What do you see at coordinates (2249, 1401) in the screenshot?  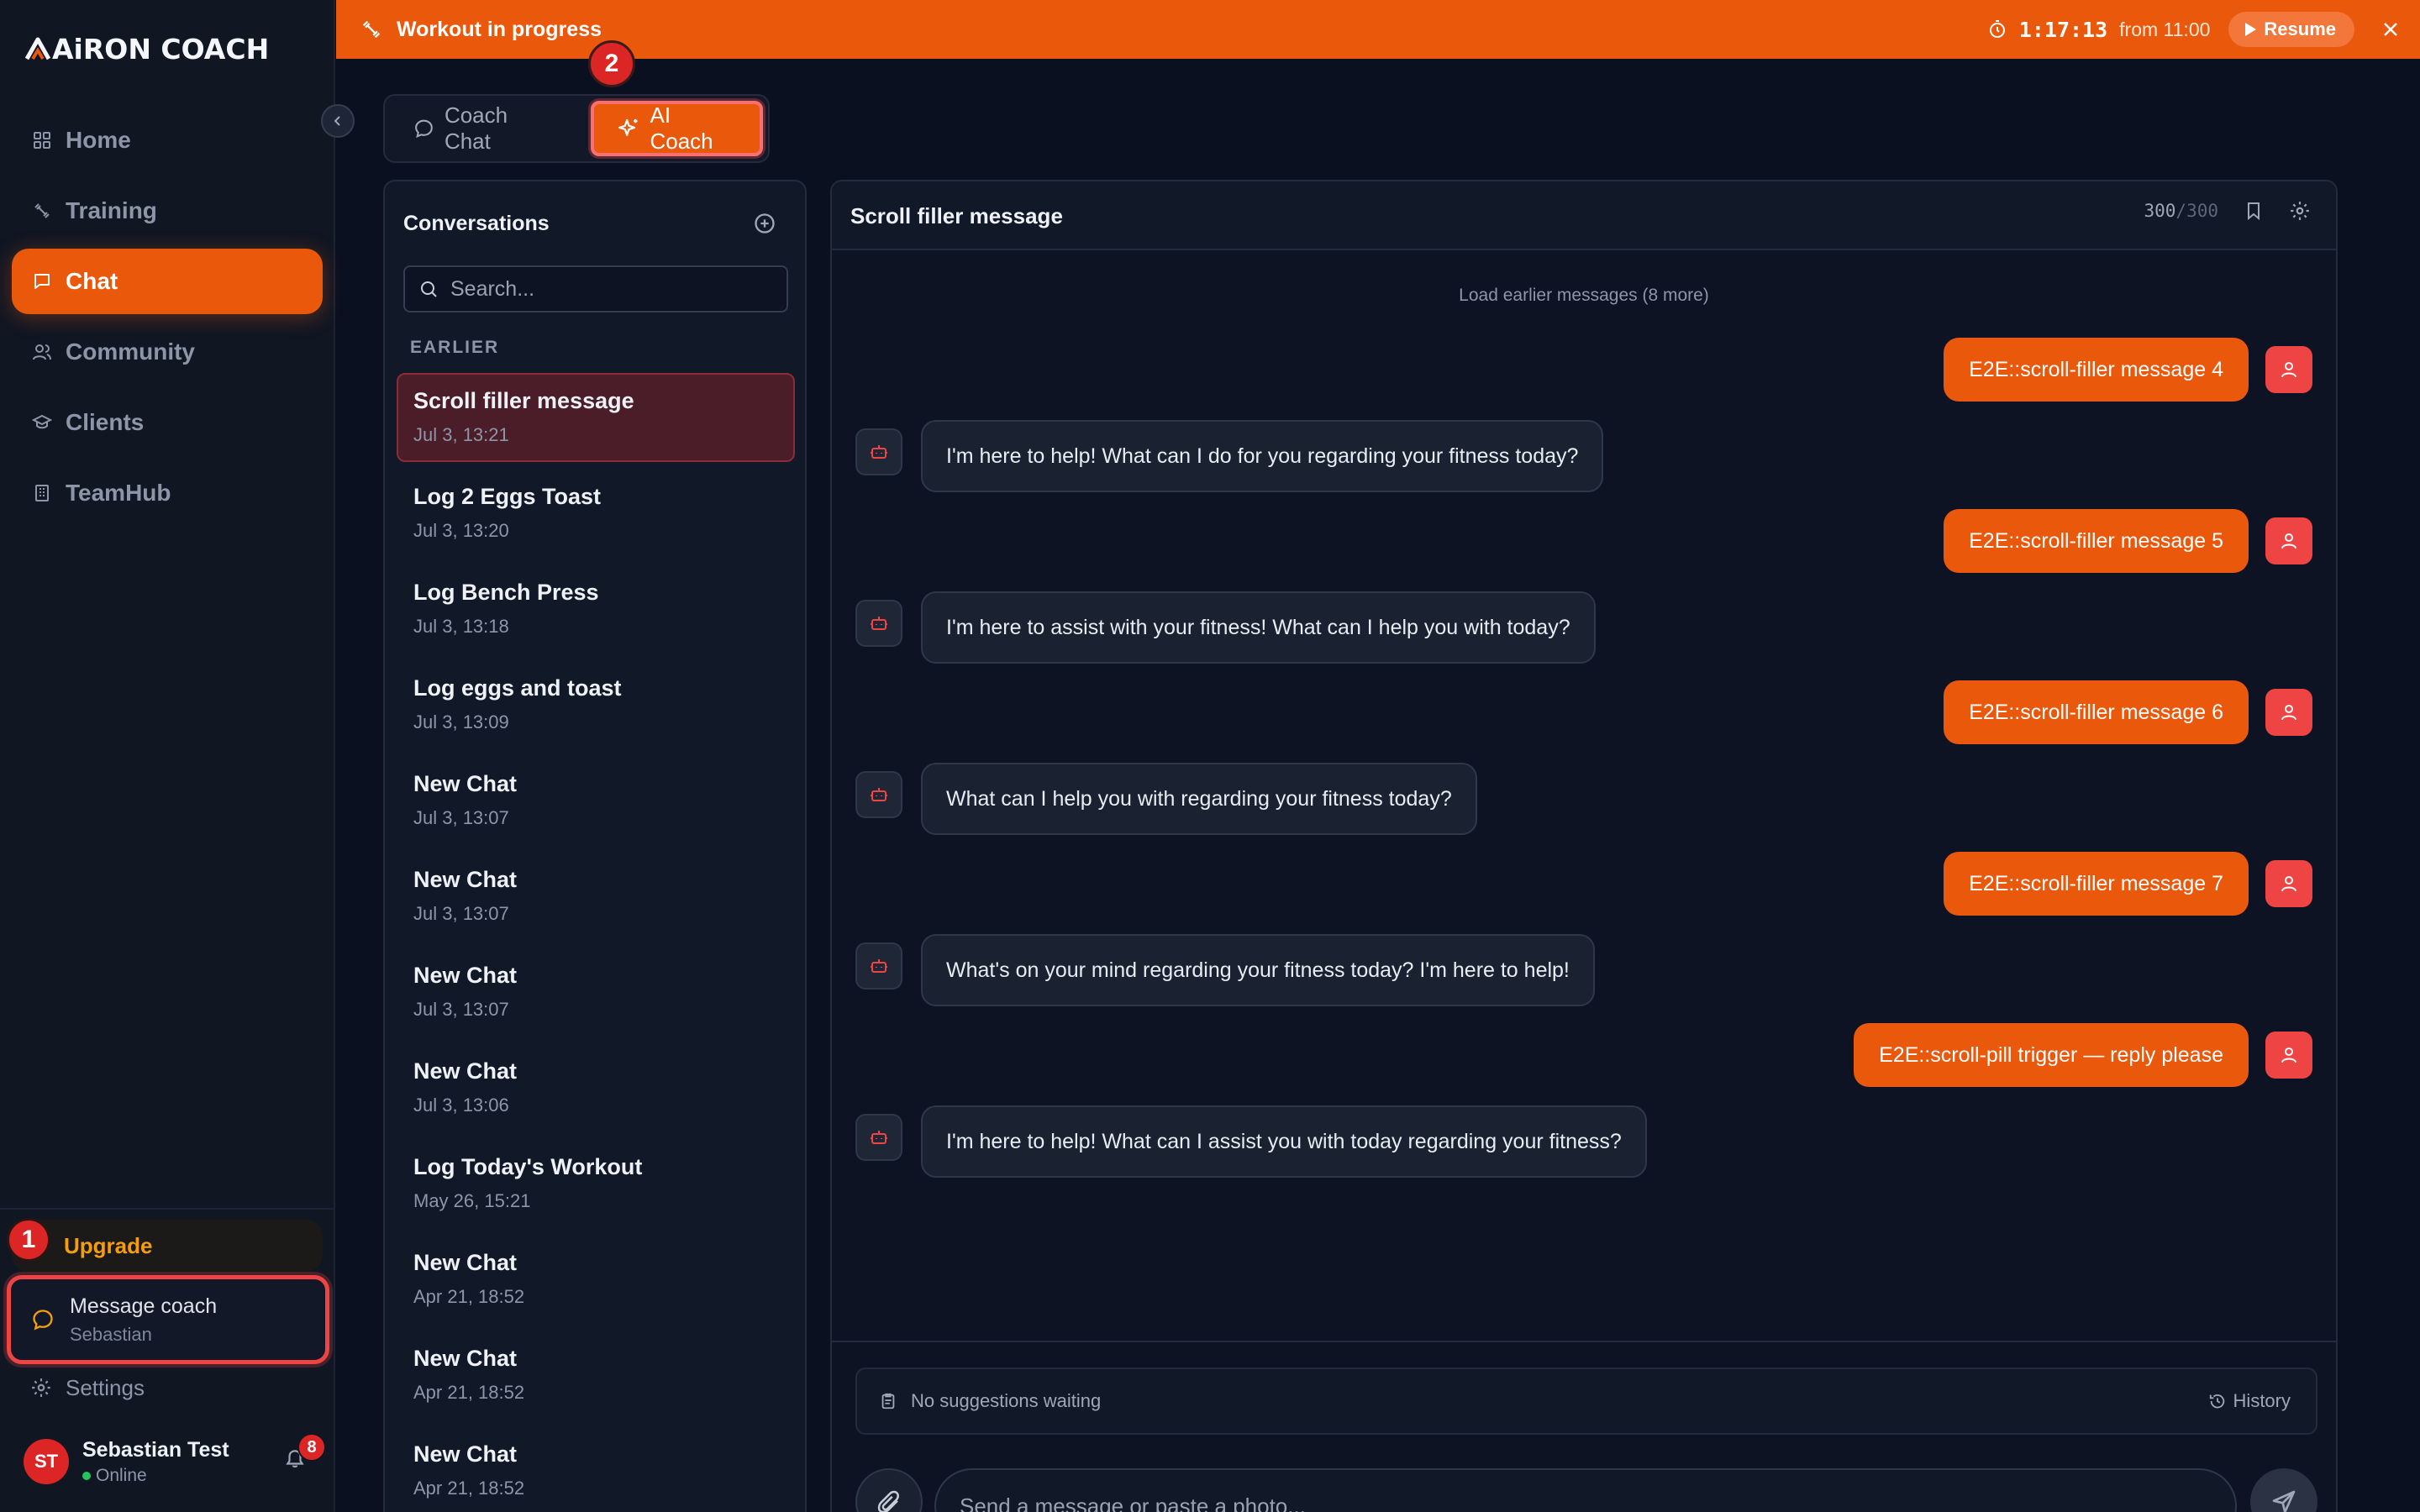 I see `history-button: History` at bounding box center [2249, 1401].